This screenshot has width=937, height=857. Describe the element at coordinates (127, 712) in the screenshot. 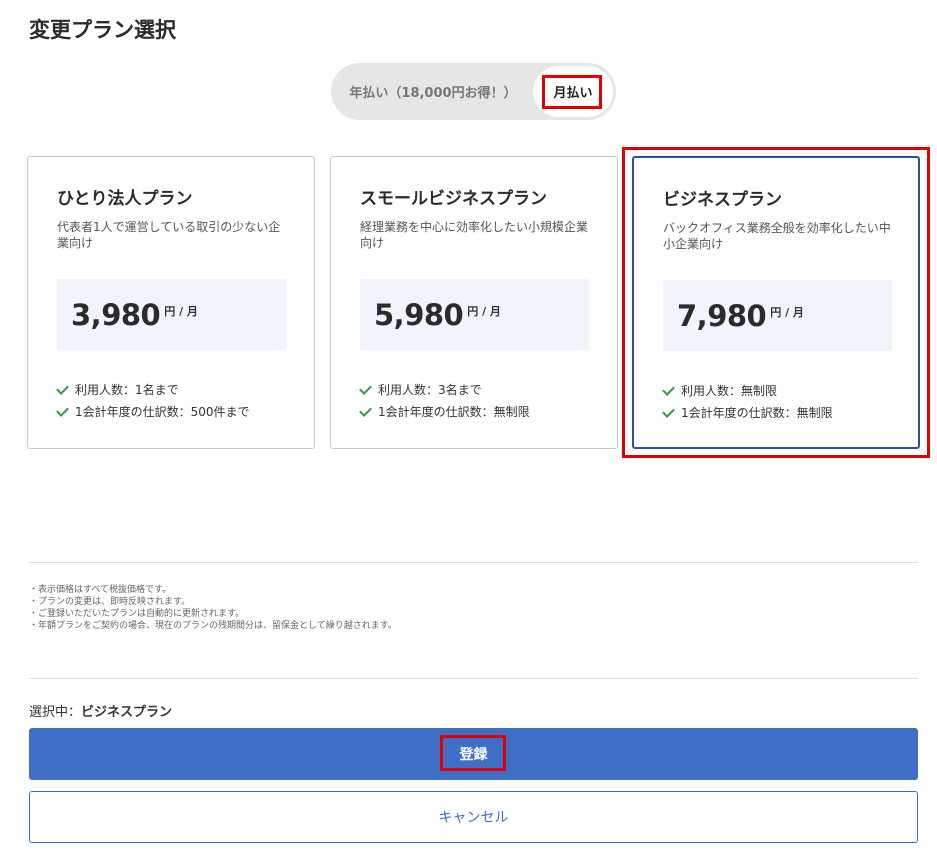

I see `selected-plan-value: ビジネスプラン` at that location.